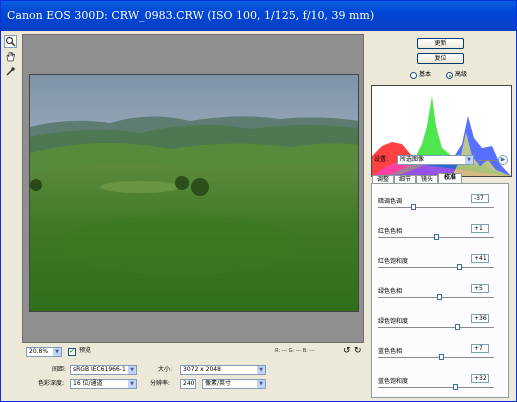 This screenshot has height=402, width=517. I want to click on rotate-right-icon: ↻, so click(358, 351).